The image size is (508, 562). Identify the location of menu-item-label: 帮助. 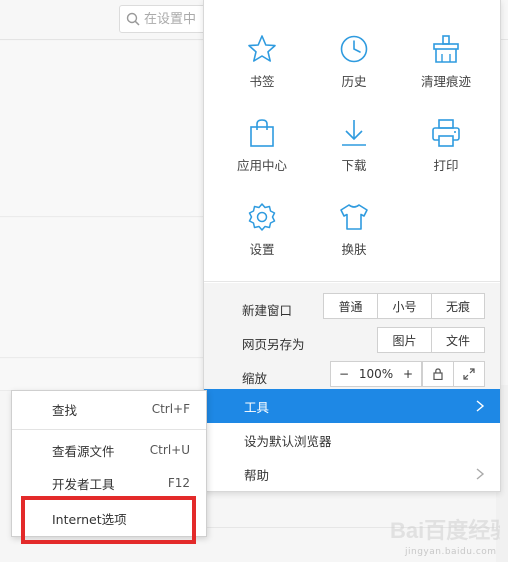
(257, 475).